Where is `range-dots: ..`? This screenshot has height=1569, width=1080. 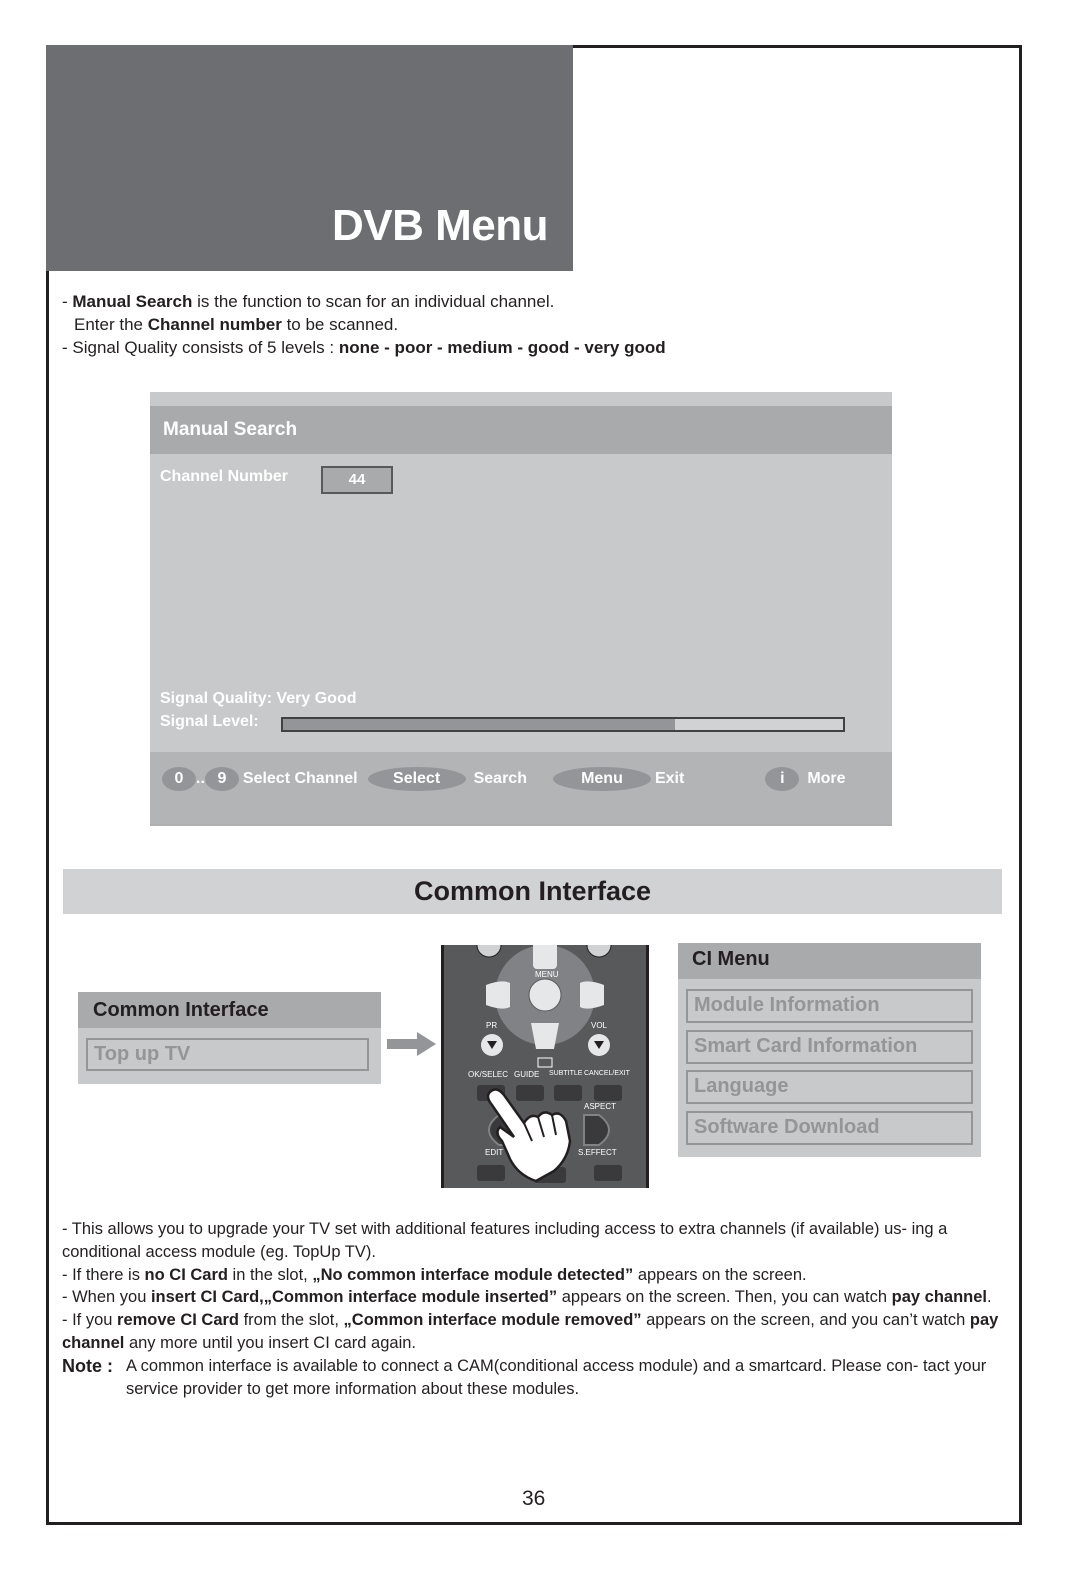 range-dots: .. is located at coordinates (200, 778).